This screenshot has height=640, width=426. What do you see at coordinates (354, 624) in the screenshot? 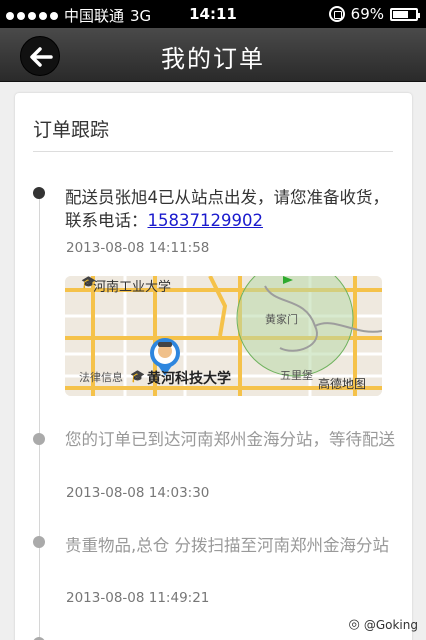
I see `weibo-icon: ◎` at bounding box center [354, 624].